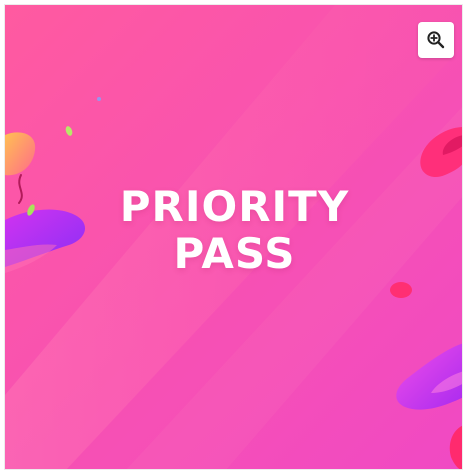  Describe the element at coordinates (234, 206) in the screenshot. I see `title-line-1: PRIORITY` at that location.